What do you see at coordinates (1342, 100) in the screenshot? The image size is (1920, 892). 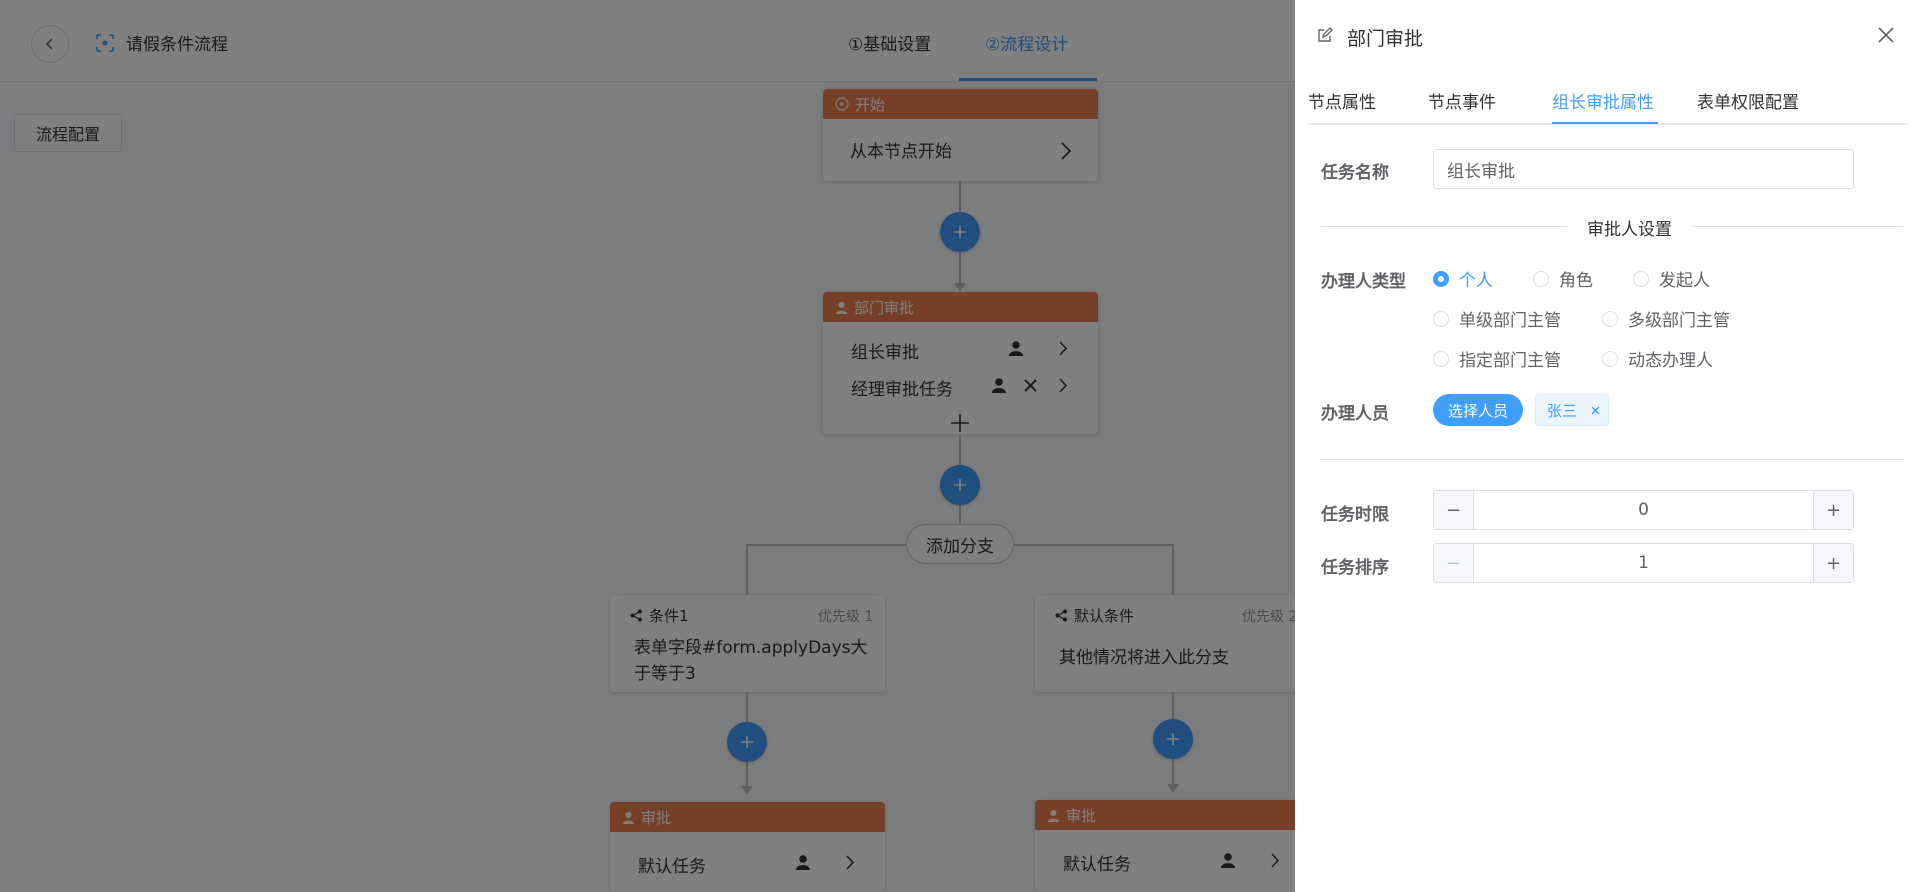 I see `tab-node-properties: 节点属性` at bounding box center [1342, 100].